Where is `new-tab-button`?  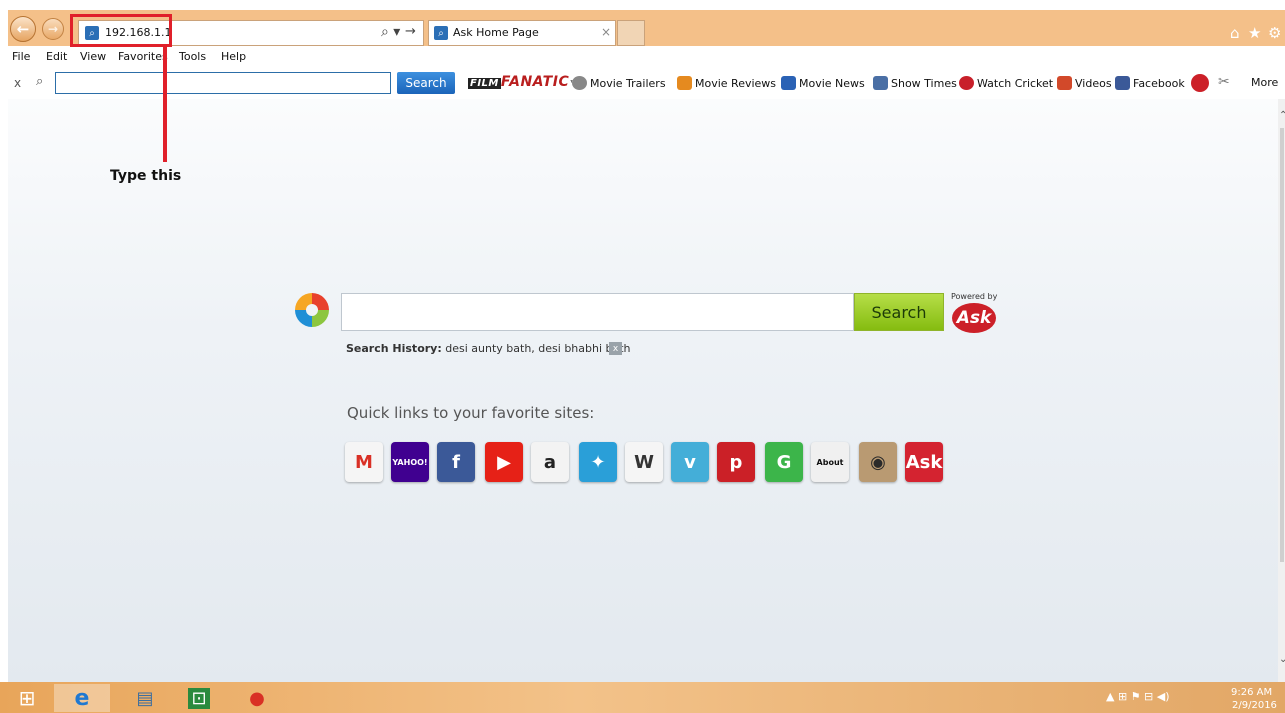 new-tab-button is located at coordinates (631, 33).